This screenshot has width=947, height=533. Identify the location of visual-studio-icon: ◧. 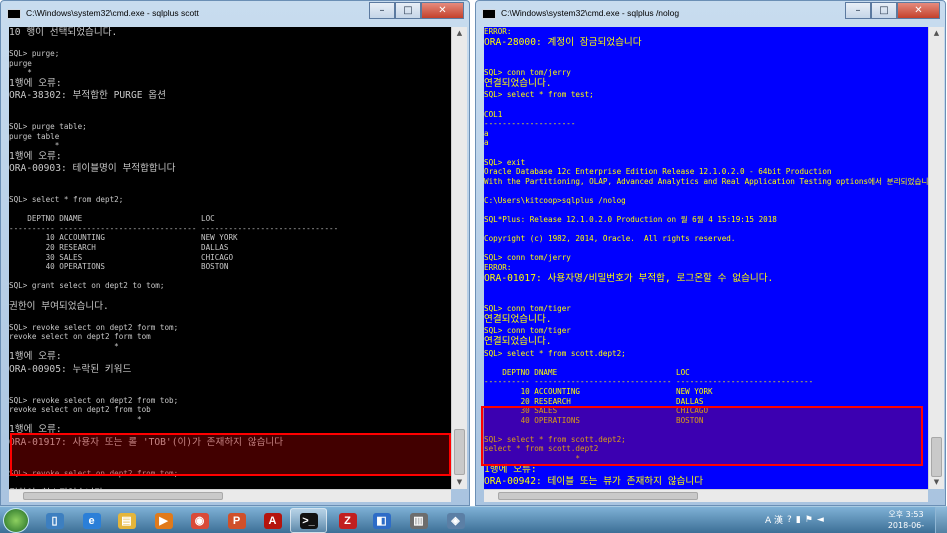
(381, 520).